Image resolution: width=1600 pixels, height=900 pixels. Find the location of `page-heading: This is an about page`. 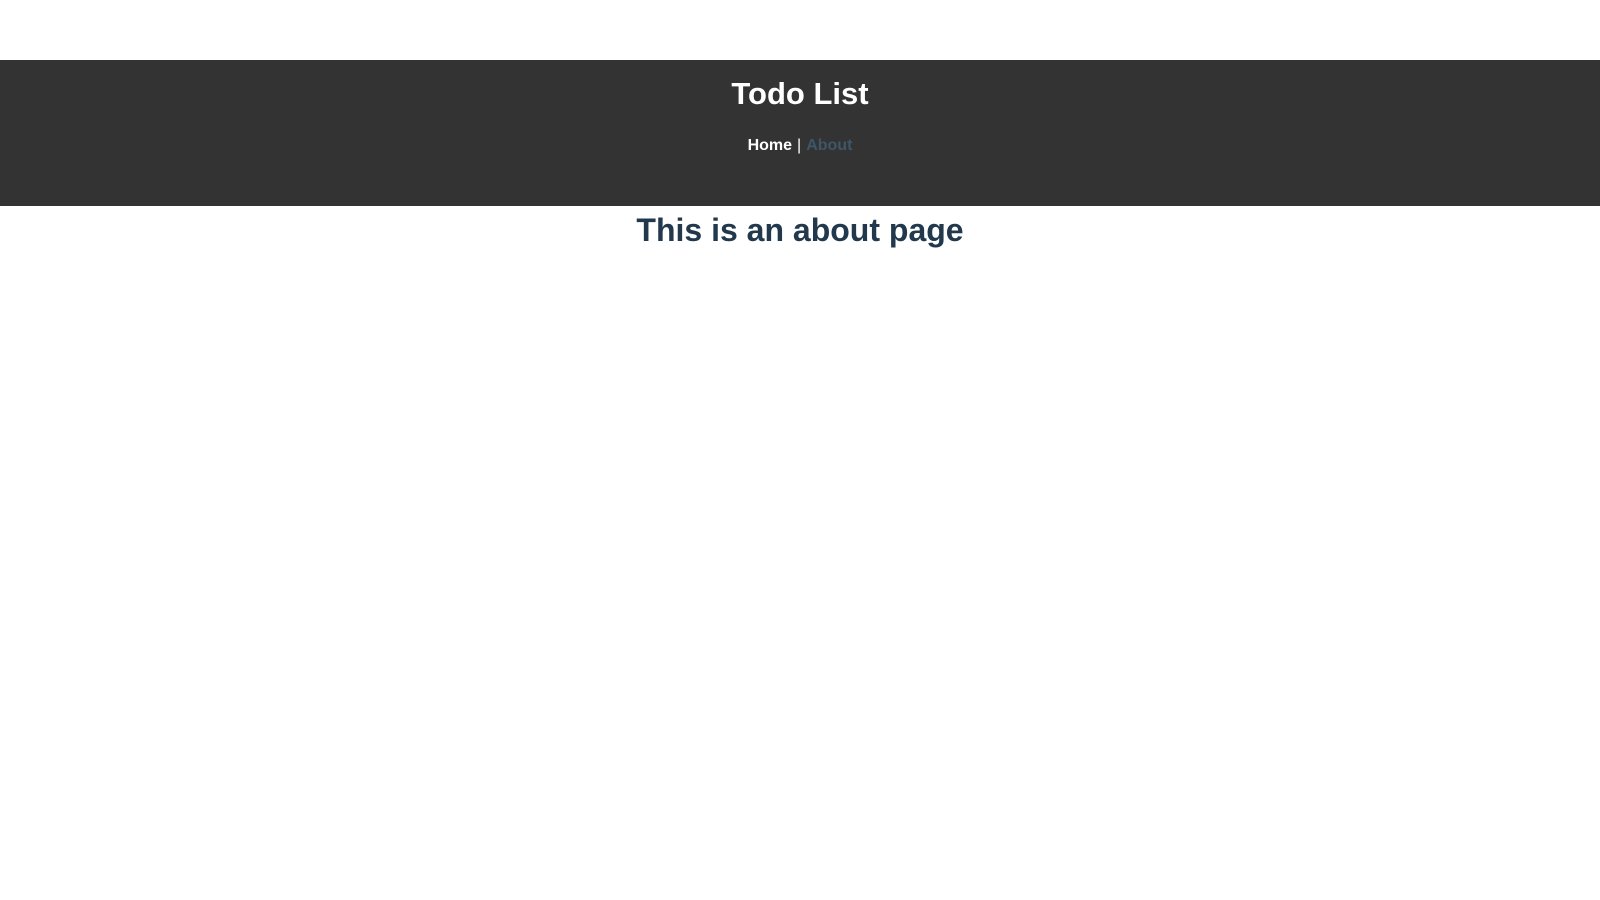

page-heading: This is an about page is located at coordinates (800, 230).